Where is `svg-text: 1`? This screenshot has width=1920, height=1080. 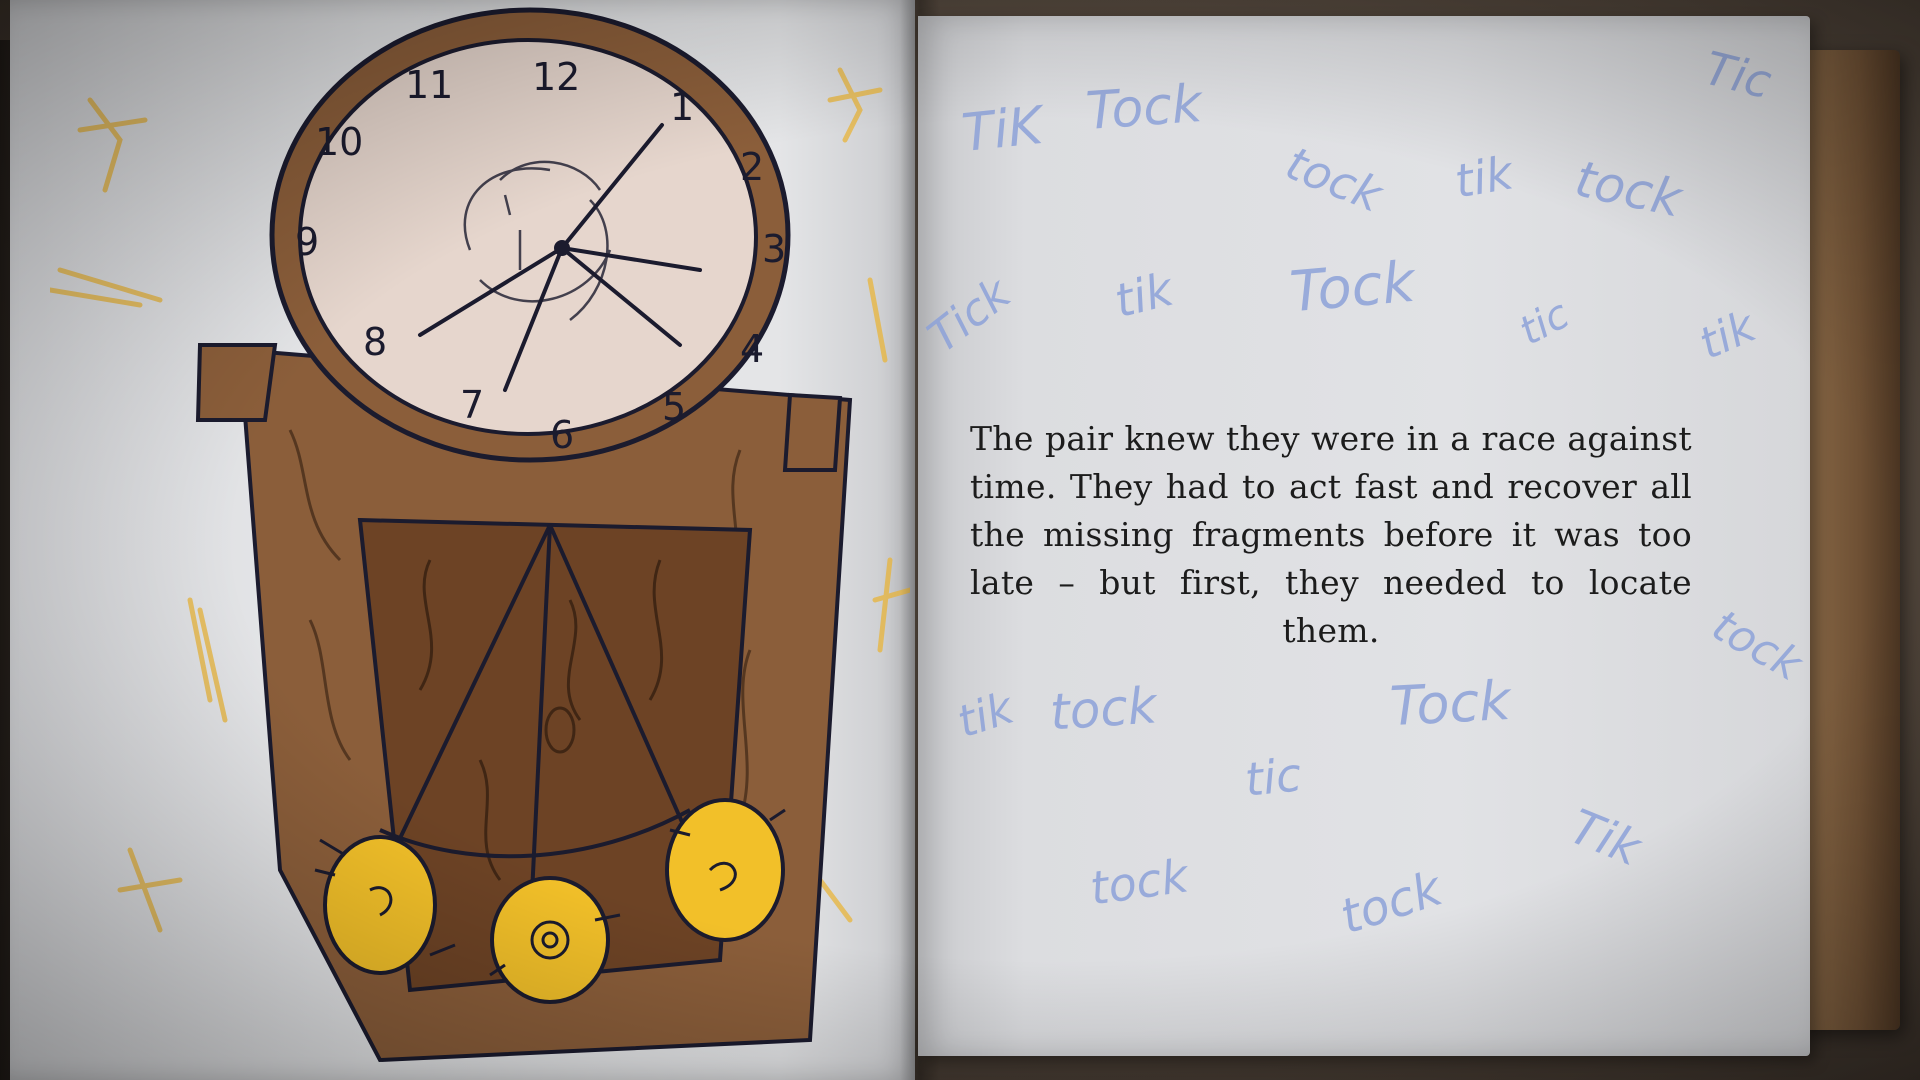 svg-text: 1 is located at coordinates (682, 107).